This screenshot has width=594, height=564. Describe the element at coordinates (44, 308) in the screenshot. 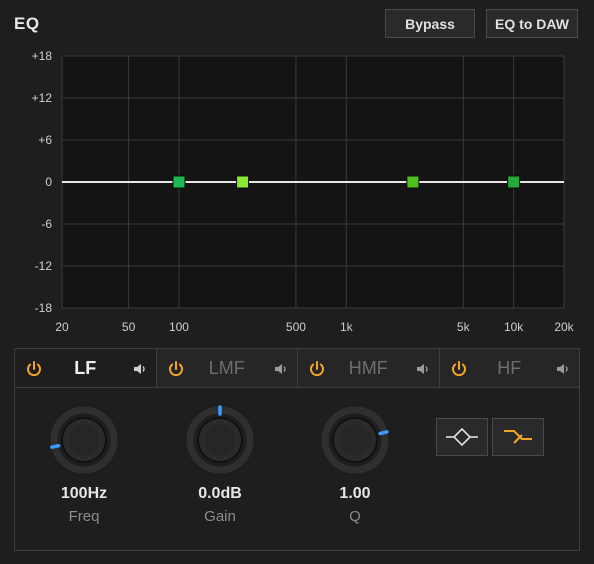

I see `db-tick-label: -18` at that location.